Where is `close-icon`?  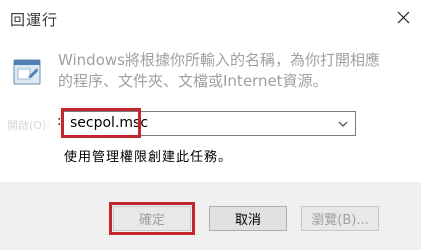 close-icon is located at coordinates (403, 17).